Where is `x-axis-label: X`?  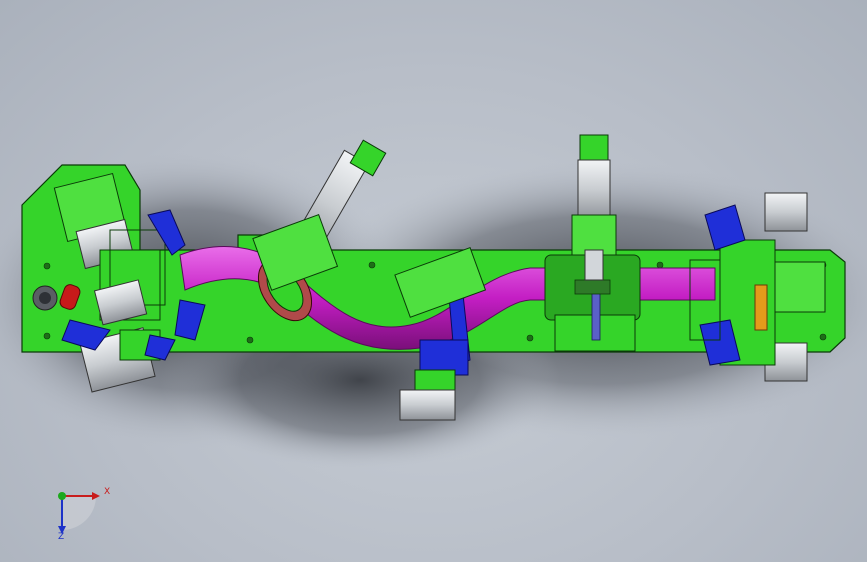 x-axis-label: X is located at coordinates (107, 492).